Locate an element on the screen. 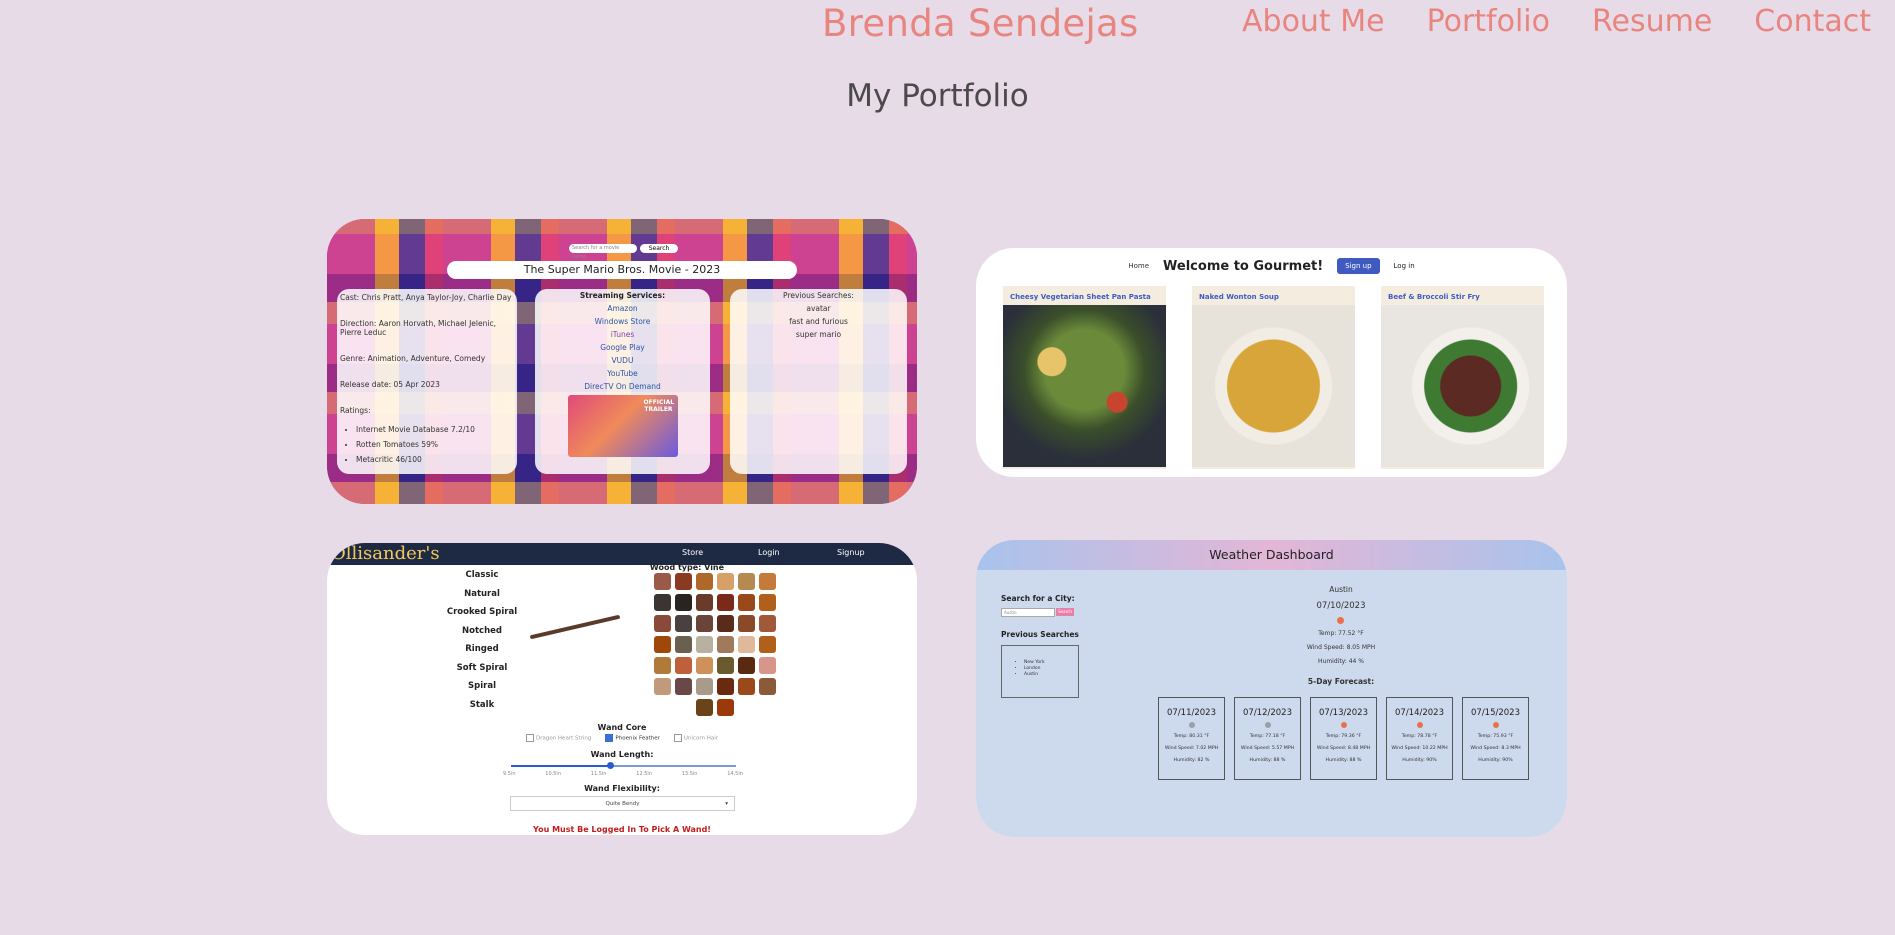 This screenshot has width=1895, height=935. movie-trailer-thumbnail is located at coordinates (622, 426).